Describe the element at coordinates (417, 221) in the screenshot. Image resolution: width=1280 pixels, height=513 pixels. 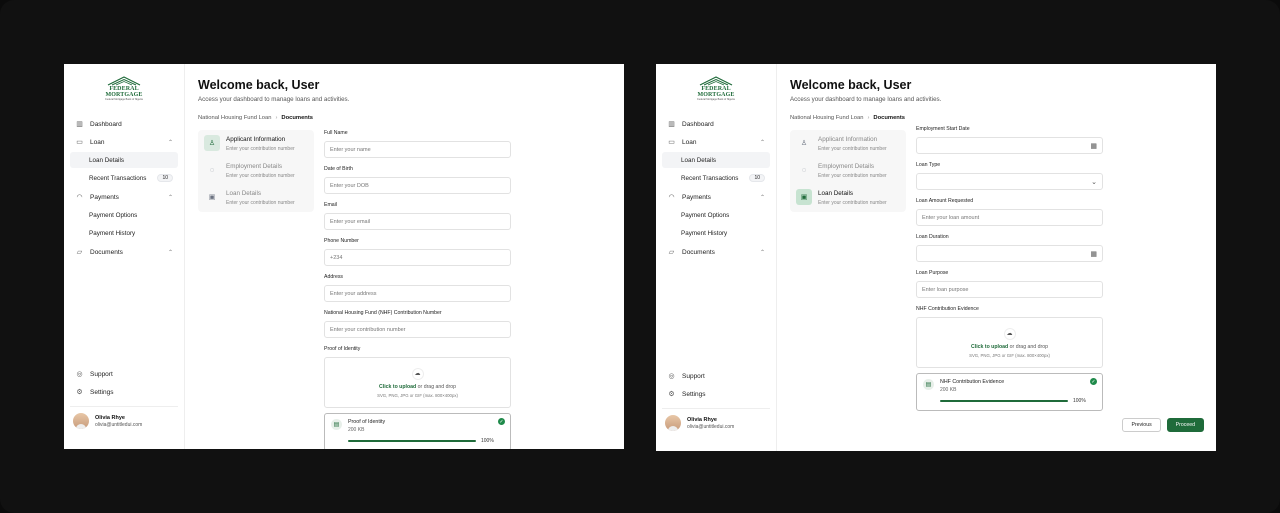
I see `email-input: Enter your email` at that location.